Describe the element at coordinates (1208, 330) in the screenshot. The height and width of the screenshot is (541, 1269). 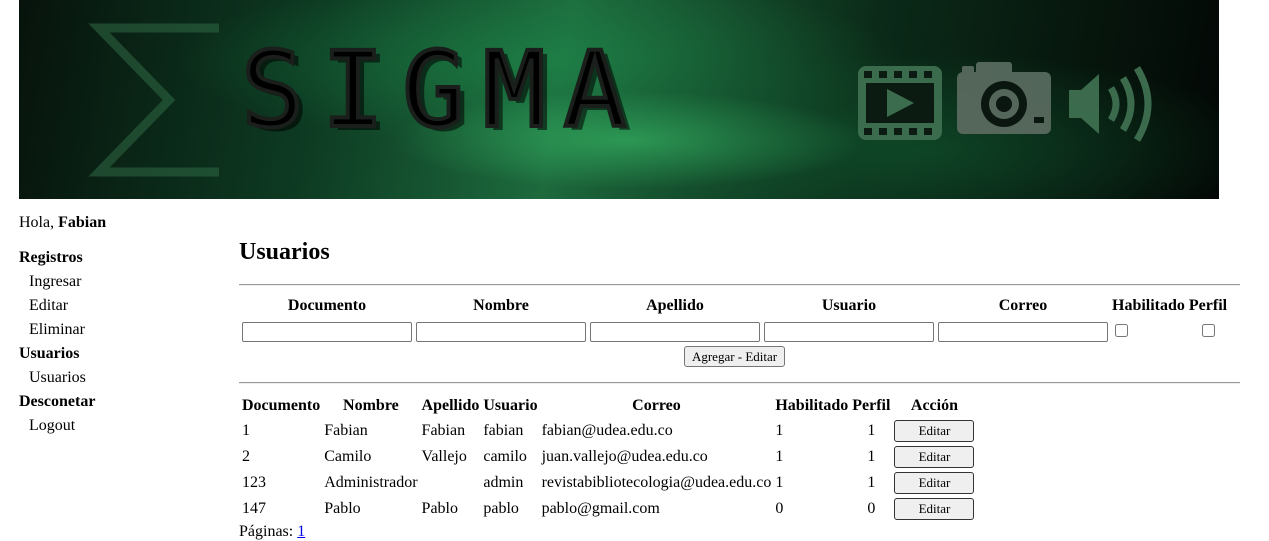
I see `perfil-checkbox` at that location.